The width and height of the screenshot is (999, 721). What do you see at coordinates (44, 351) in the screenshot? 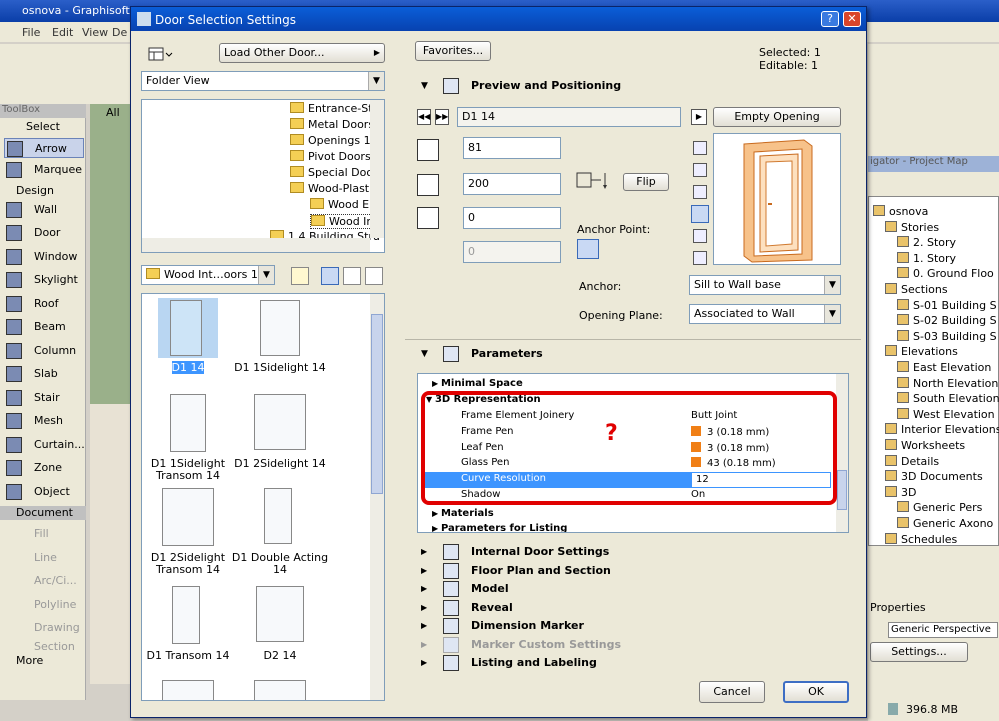
I see `tool-column: Column` at bounding box center [44, 351].